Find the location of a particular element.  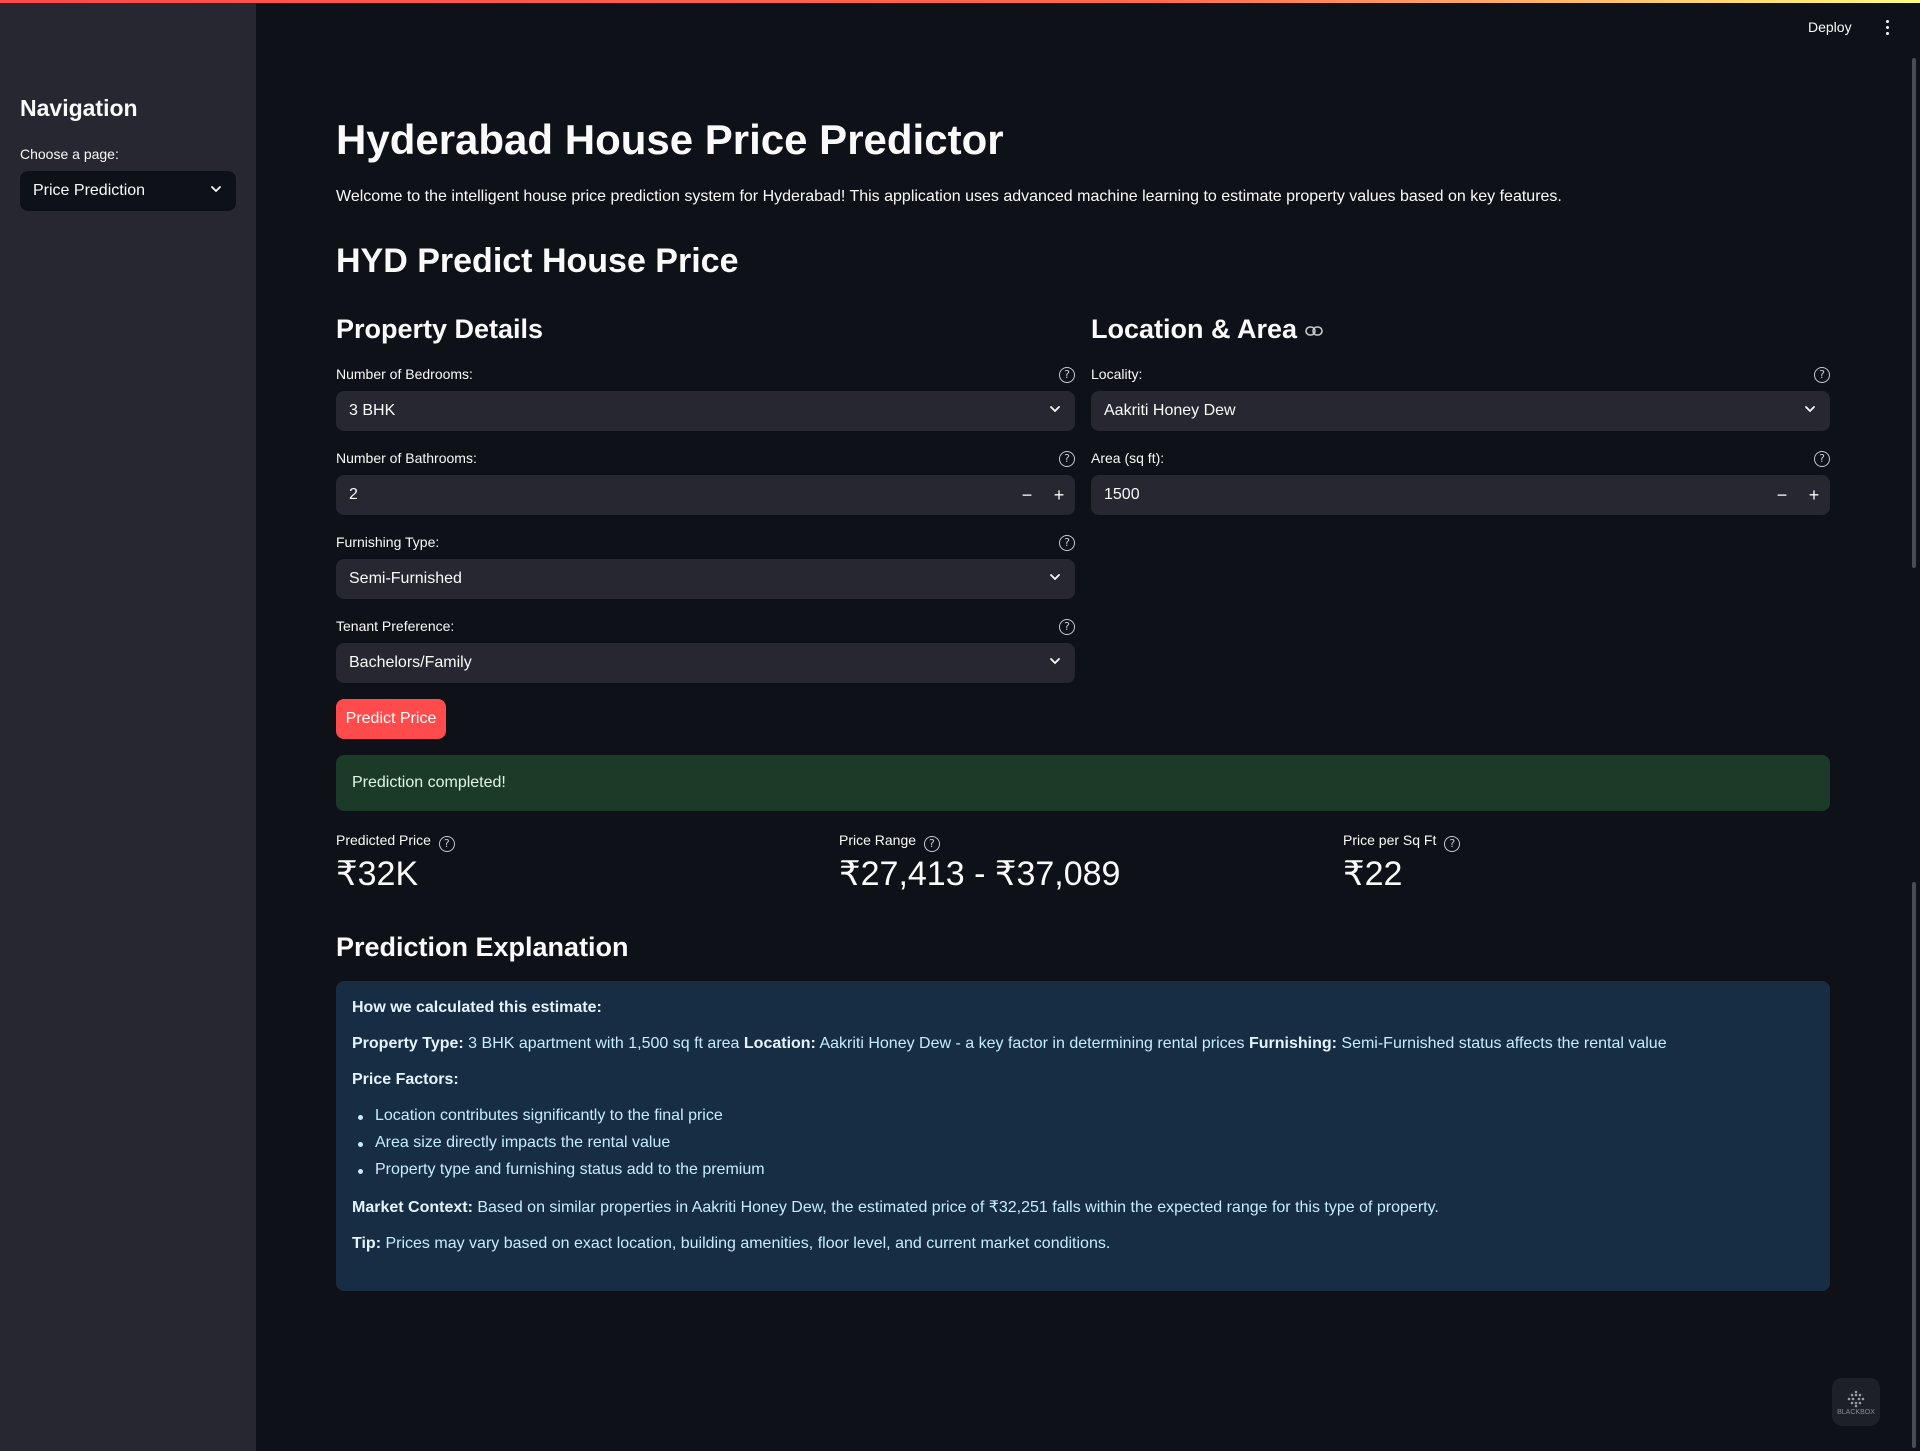

area-label: Area (sq ft): is located at coordinates (1128, 458).